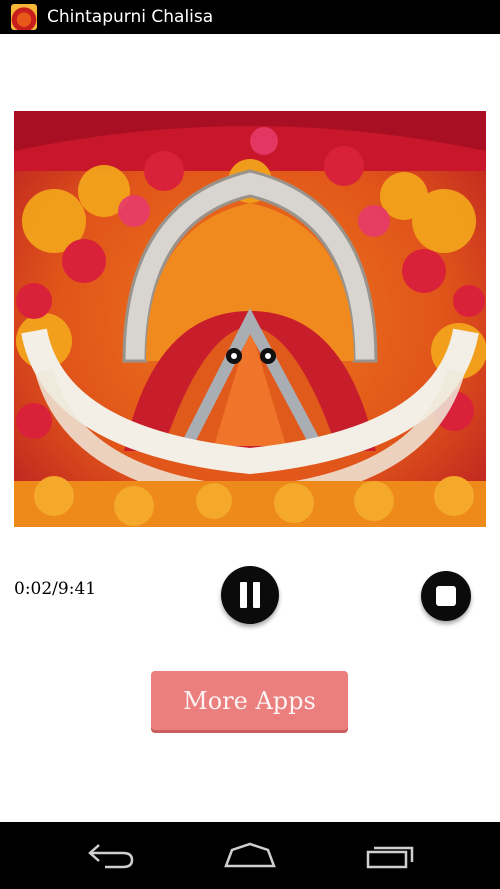  I want to click on pause-icon-bar, so click(256, 595).